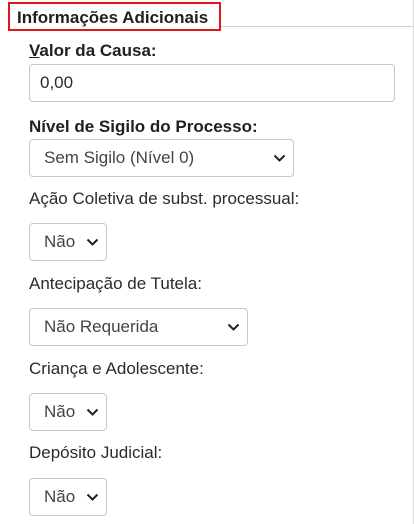 The image size is (414, 524). Describe the element at coordinates (96, 452) in the screenshot. I see `deposito-judicial-label: Depósito Judicial:` at that location.